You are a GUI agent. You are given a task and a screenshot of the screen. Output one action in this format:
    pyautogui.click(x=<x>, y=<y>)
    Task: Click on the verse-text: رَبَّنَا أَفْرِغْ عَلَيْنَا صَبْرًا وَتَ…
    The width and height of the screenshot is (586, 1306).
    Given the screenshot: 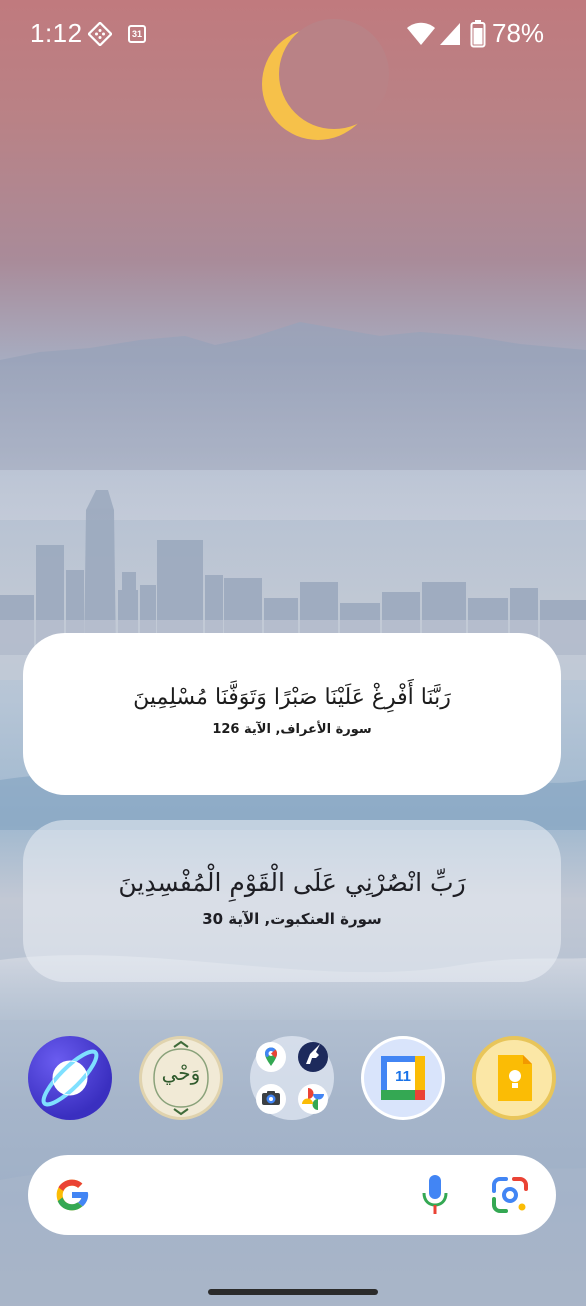 What is the action you would take?
    pyautogui.click(x=292, y=697)
    